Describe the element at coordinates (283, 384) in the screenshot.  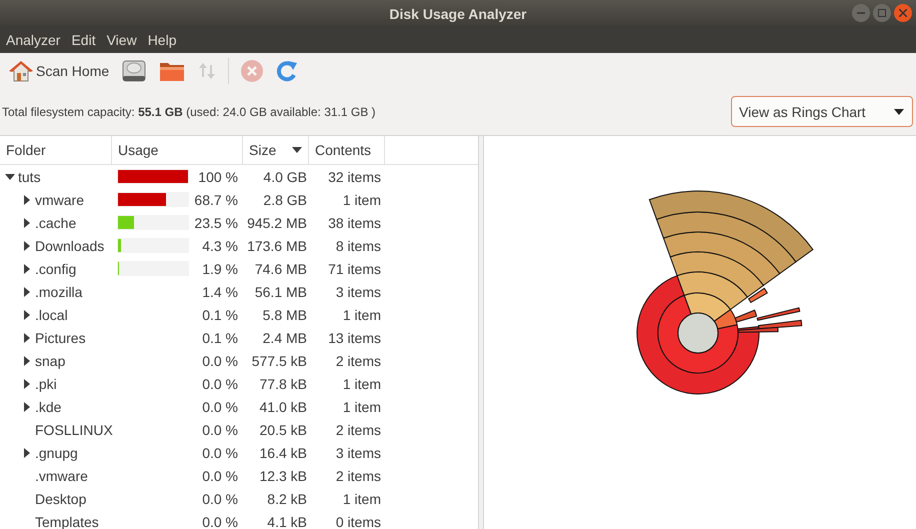
I see `folder-size: 77.8 kB` at that location.